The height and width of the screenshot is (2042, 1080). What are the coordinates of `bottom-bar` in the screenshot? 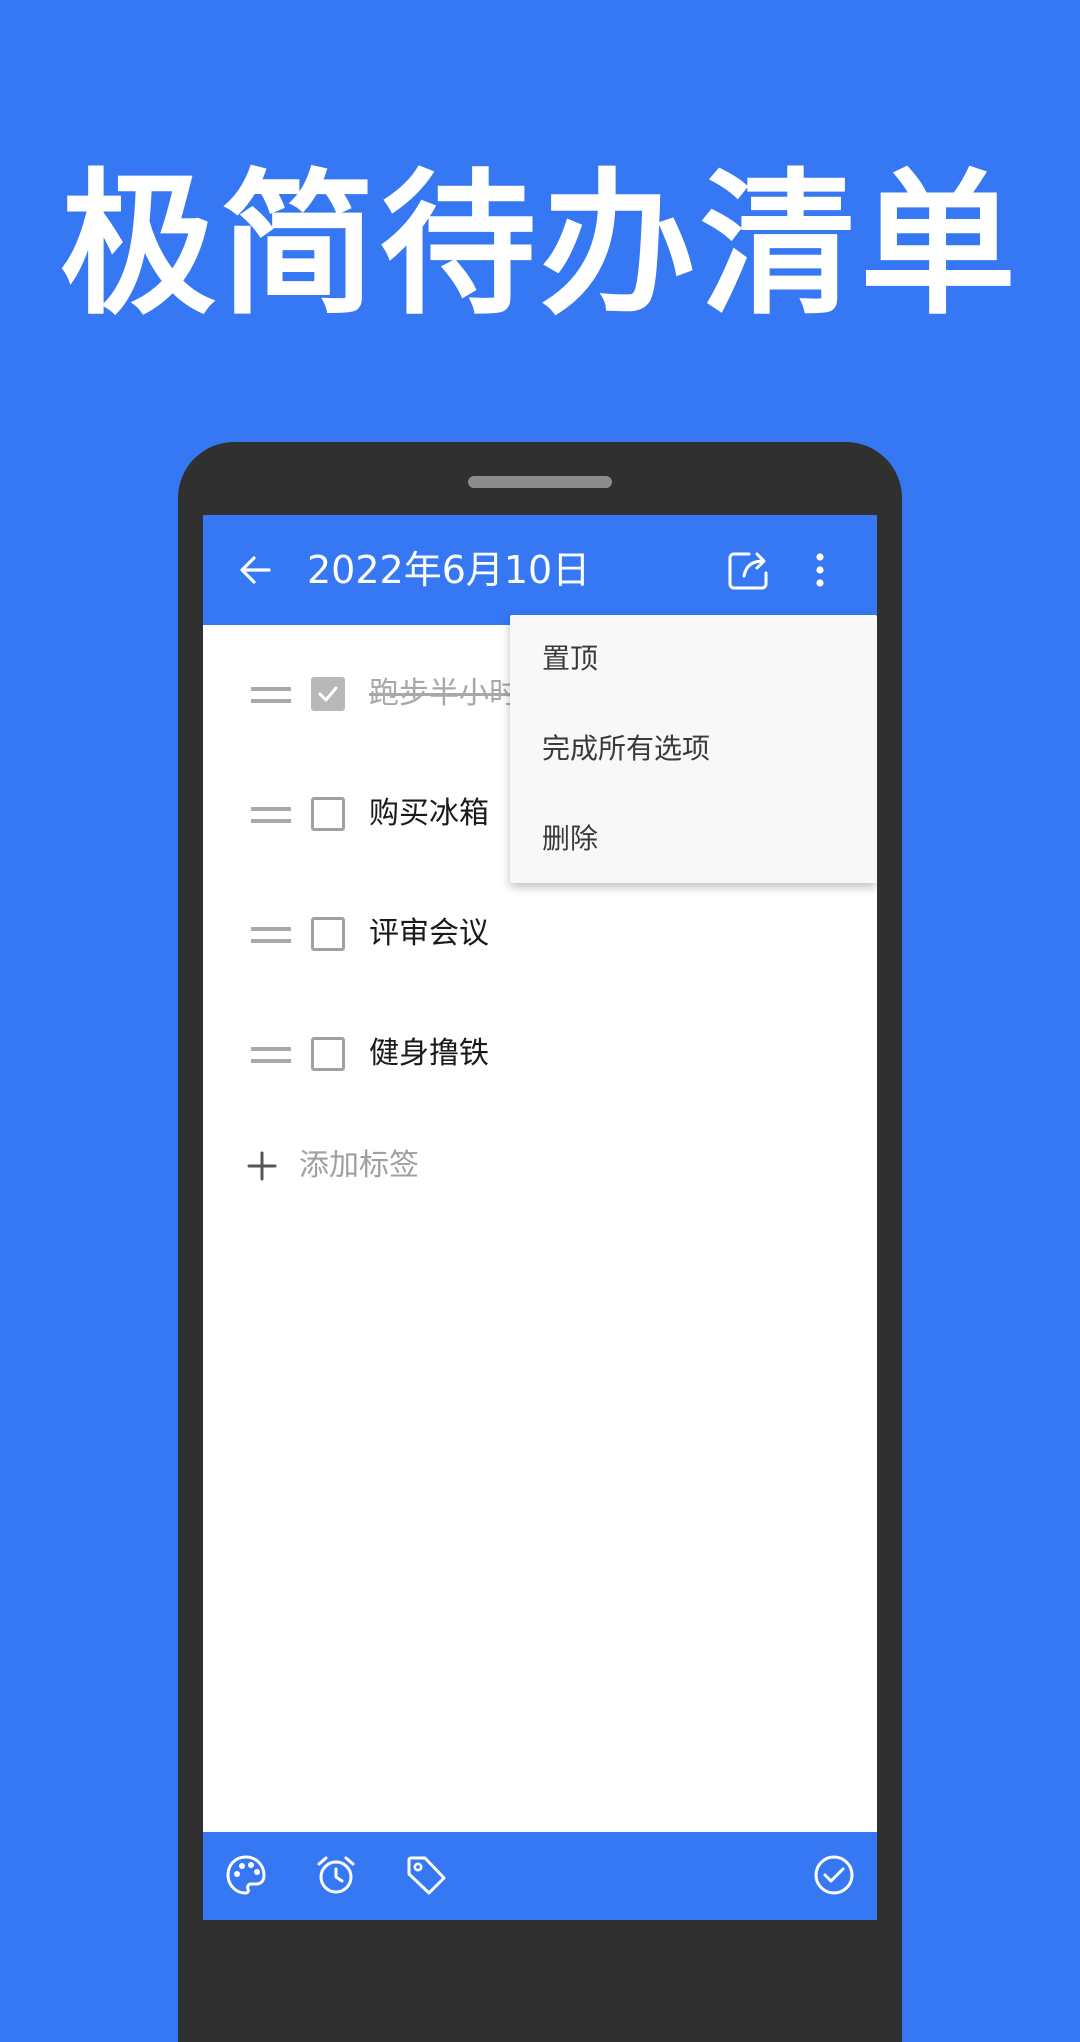 It's located at (540, 1876).